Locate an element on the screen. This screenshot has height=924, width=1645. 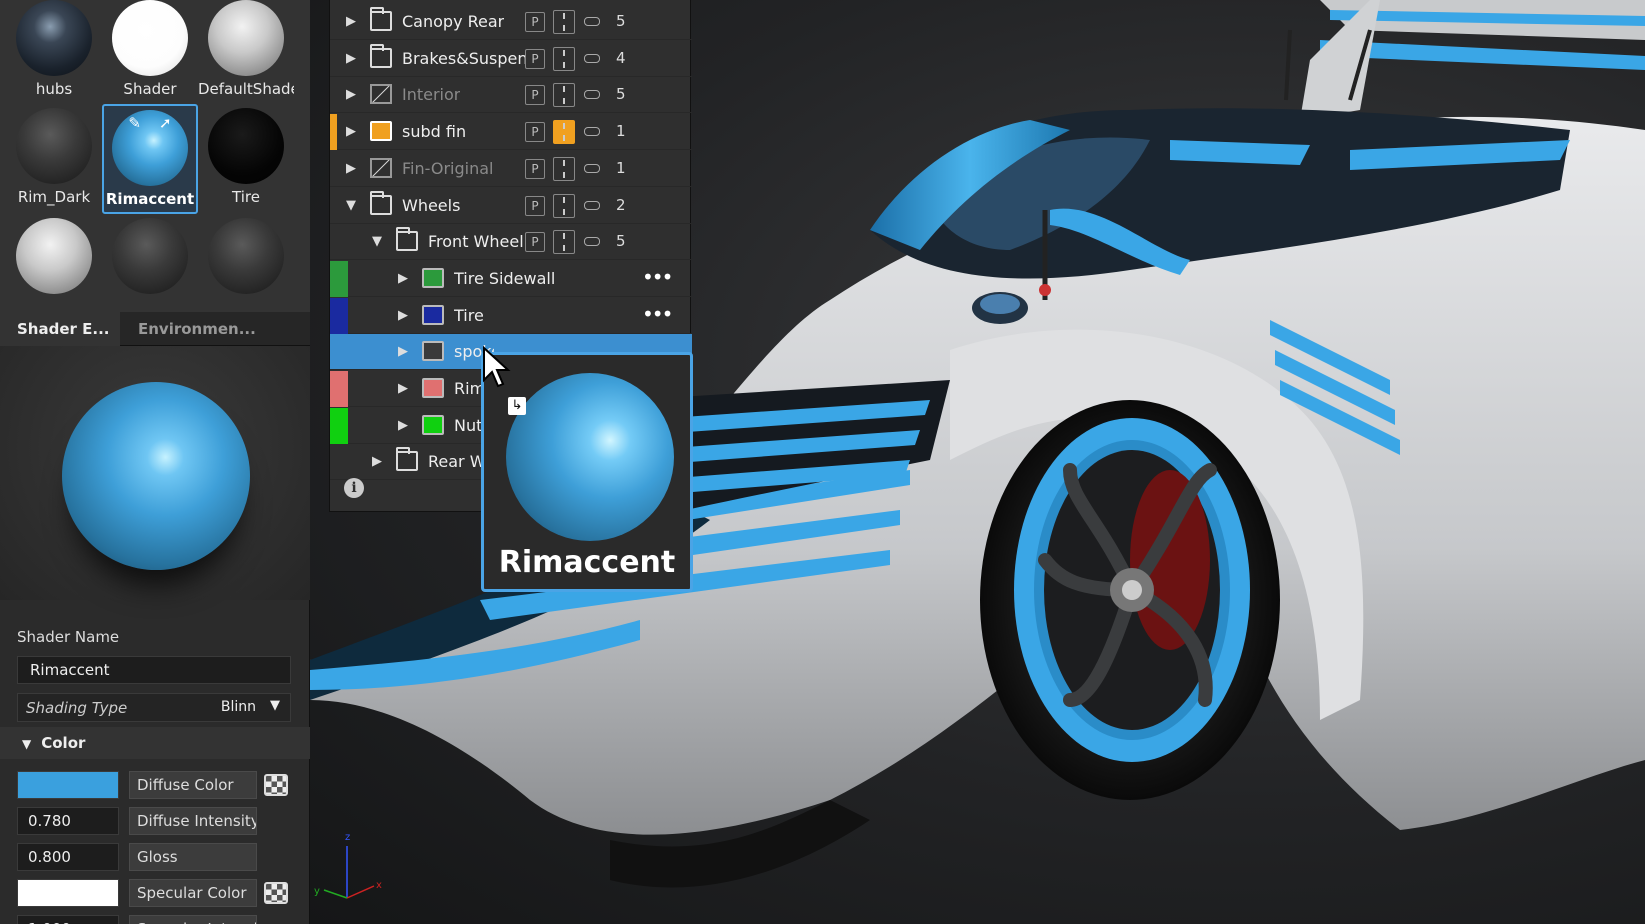
layer-row: ▶ Interior P 5 is located at coordinates (511, 95).